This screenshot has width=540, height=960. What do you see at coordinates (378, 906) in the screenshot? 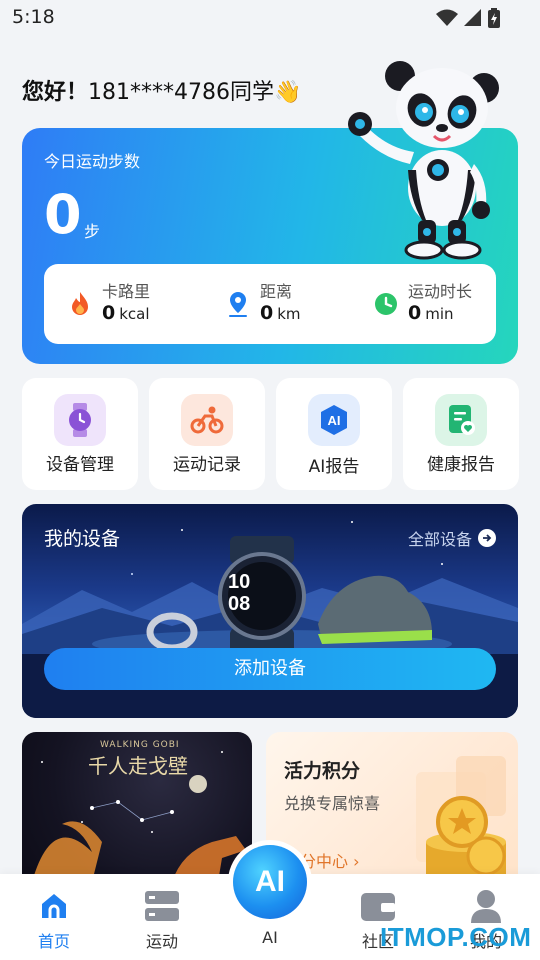
I see `wallet-icon` at bounding box center [378, 906].